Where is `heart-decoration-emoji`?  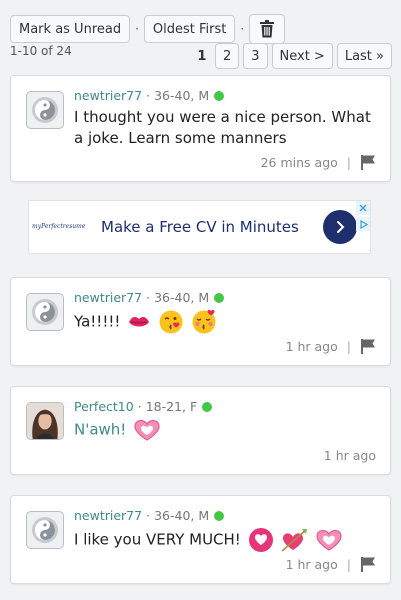
heart-decoration-emoji is located at coordinates (260, 540).